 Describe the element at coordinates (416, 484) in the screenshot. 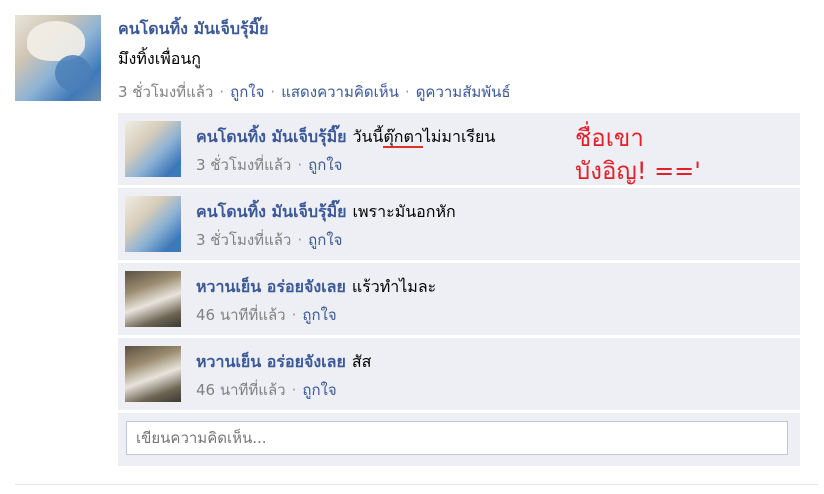

I see `divider` at that location.